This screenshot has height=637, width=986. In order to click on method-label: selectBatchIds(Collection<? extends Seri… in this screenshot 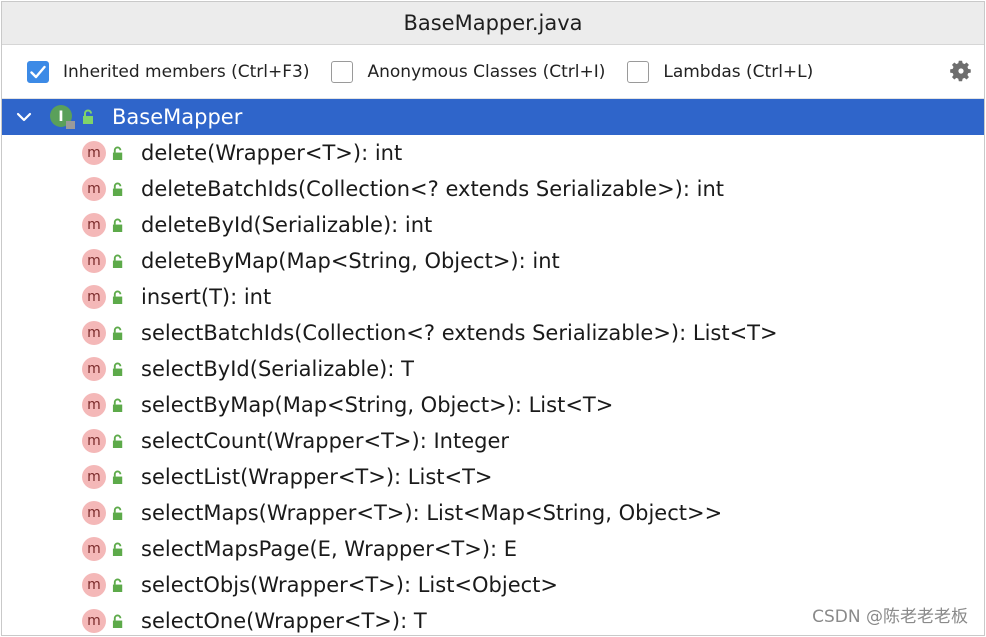, I will do `click(459, 333)`.